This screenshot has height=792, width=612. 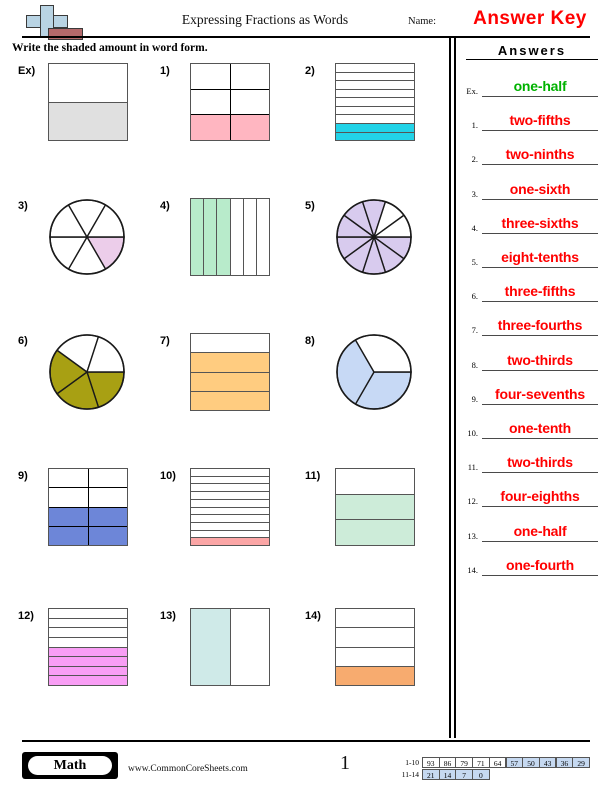 What do you see at coordinates (472, 501) in the screenshot?
I see `answer-number: 12.` at bounding box center [472, 501].